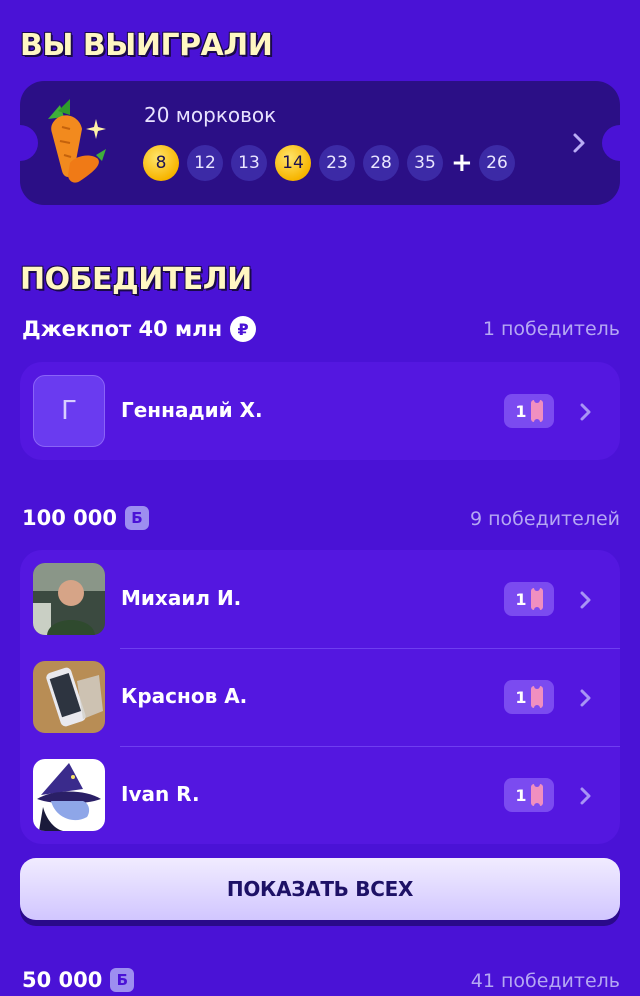  I want to click on winning-ticket-card: 20 морковок 8 12 13 14 23 28 35 + 26, so click(320, 143).